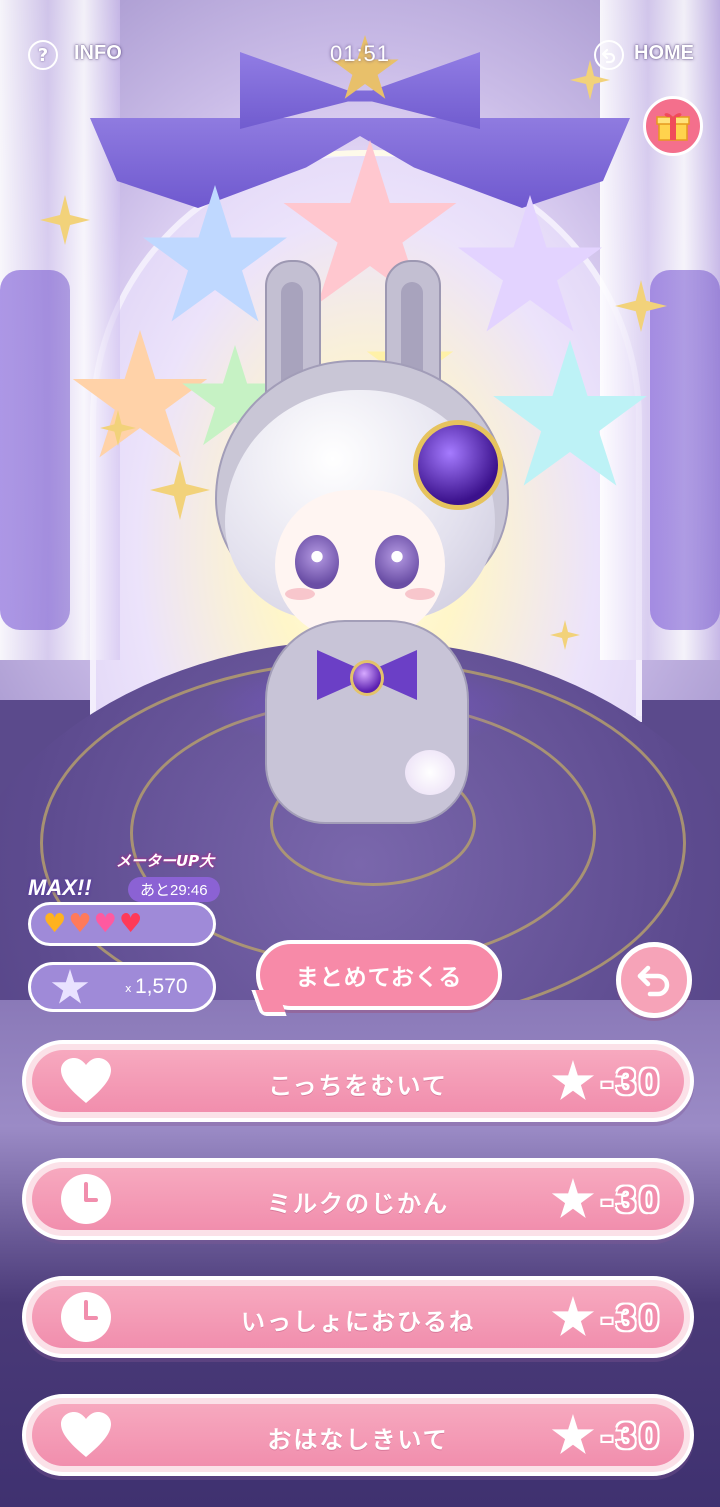  I want to click on action-button-listen-to-talk: おはなしきいて -30, so click(358, 1435).